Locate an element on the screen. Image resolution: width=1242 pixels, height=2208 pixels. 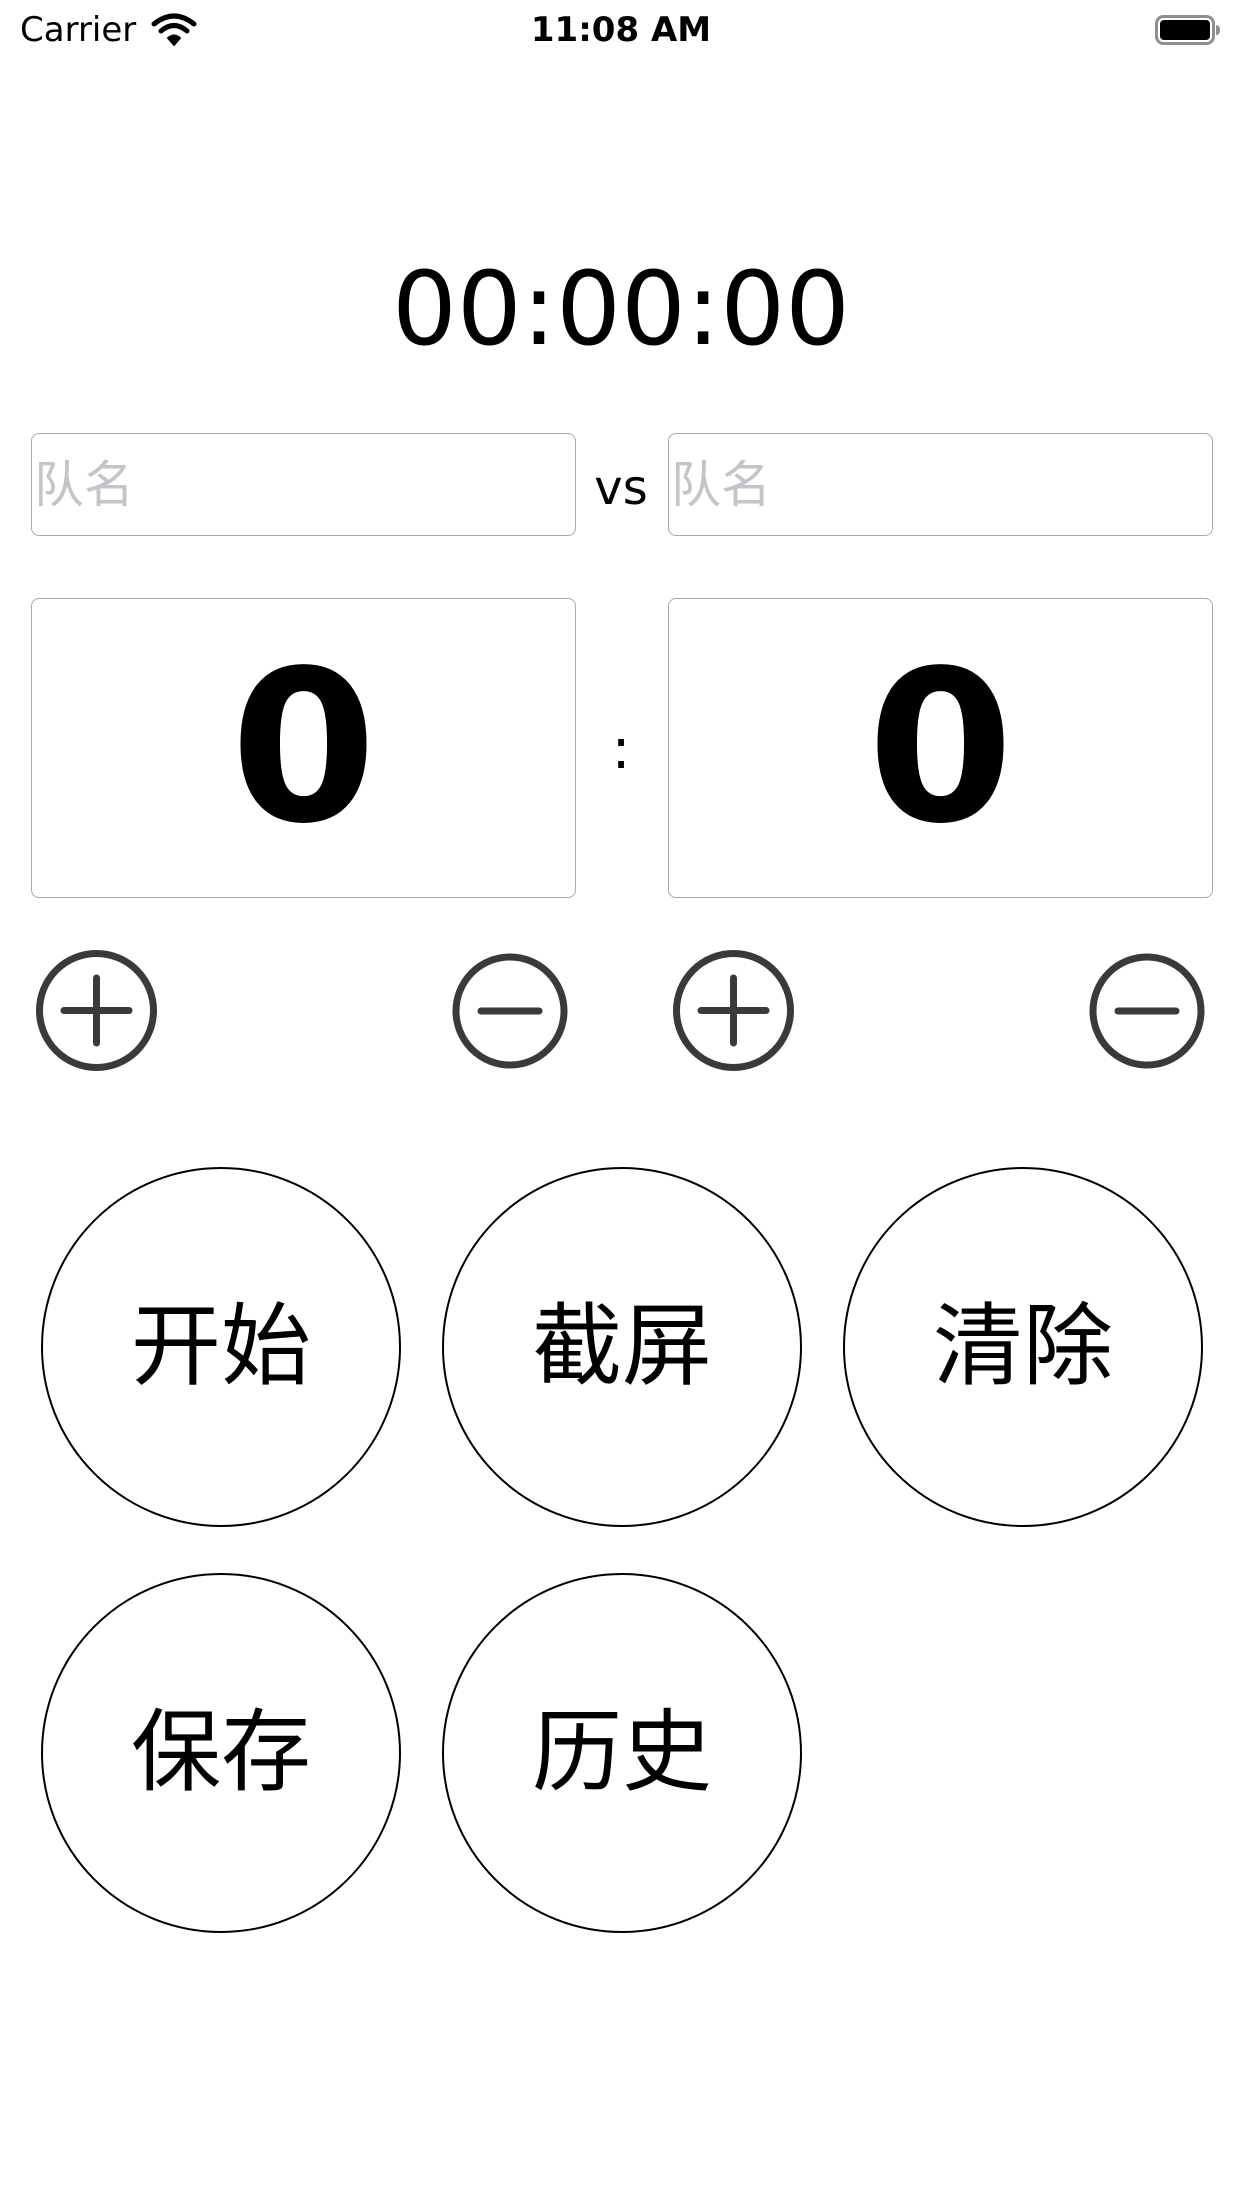
left-team-name-input is located at coordinates (303, 484).